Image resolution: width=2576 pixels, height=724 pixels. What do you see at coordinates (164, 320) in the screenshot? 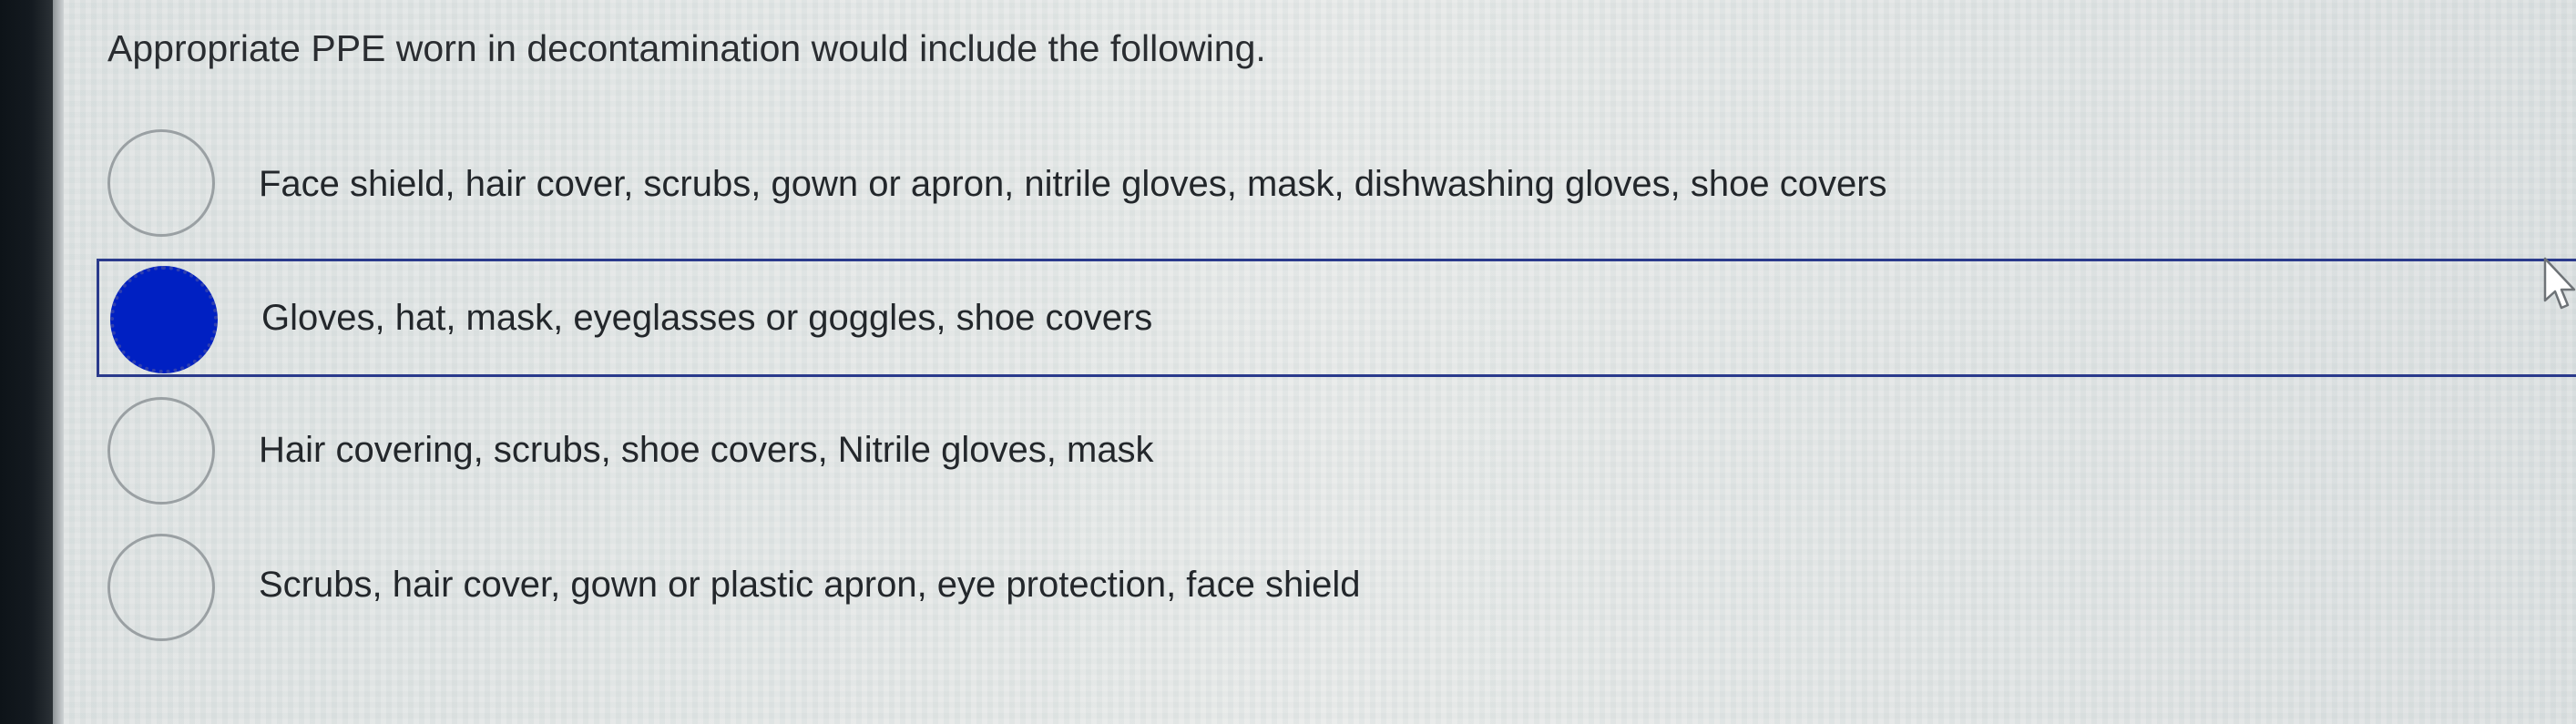
I see `radio-button-2-selected` at bounding box center [164, 320].